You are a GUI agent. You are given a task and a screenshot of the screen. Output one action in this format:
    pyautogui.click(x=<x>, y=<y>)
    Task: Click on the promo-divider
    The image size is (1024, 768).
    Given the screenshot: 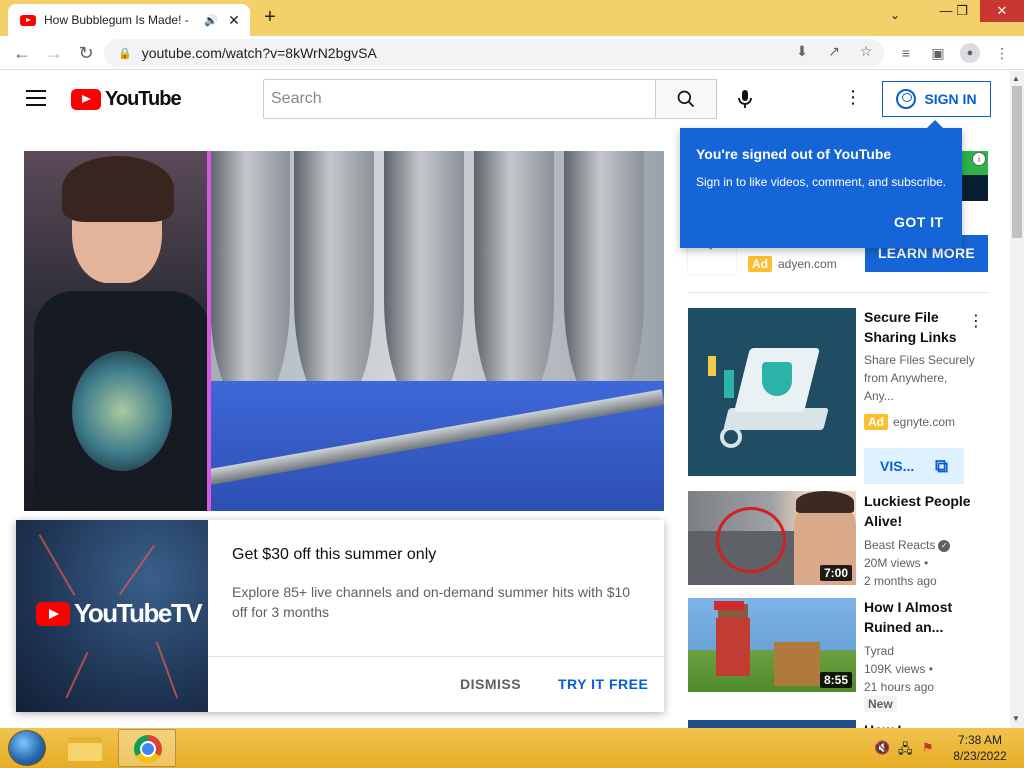 What is the action you would take?
    pyautogui.click(x=436, y=656)
    